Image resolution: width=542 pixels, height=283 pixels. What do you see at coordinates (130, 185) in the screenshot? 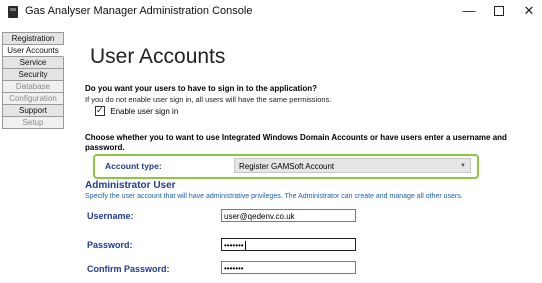
I see `admin-section-heading: Administrator User` at bounding box center [130, 185].